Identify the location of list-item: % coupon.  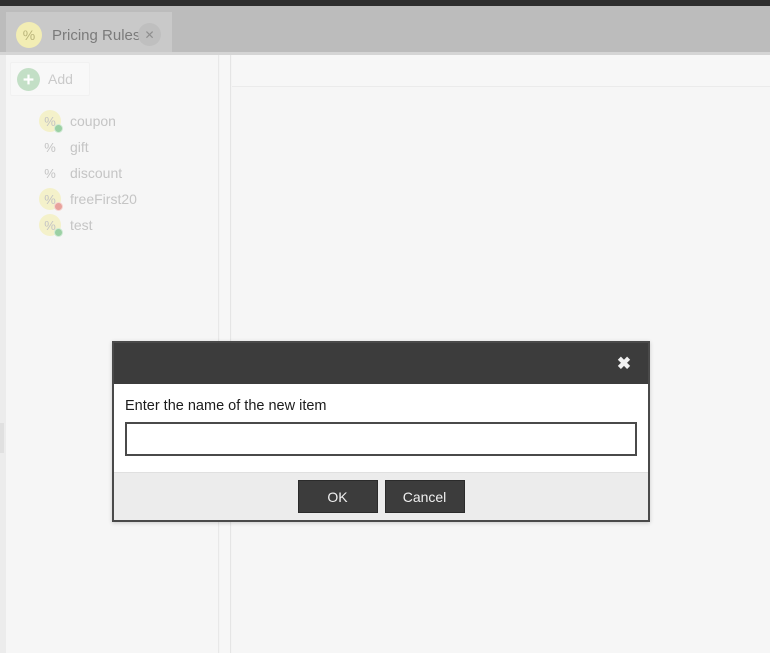
(112, 121).